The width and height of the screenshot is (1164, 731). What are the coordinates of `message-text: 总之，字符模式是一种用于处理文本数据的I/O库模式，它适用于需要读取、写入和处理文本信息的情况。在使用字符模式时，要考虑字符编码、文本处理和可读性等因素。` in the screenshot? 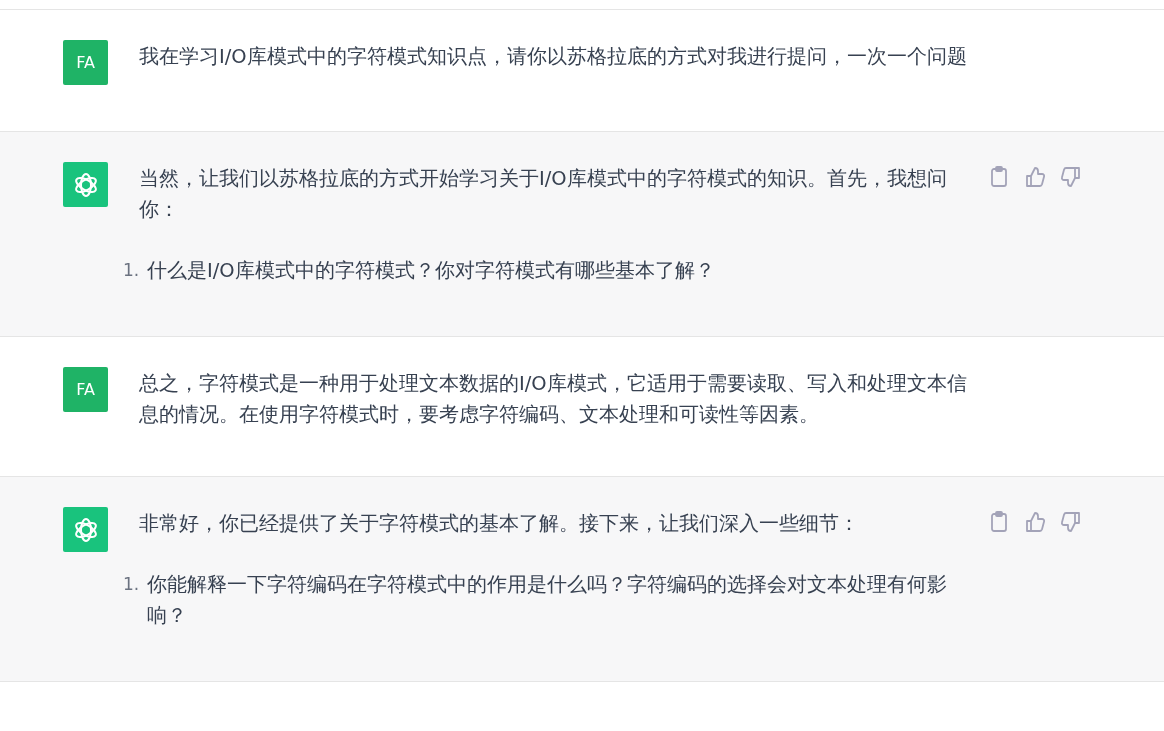 It's located at (553, 399).